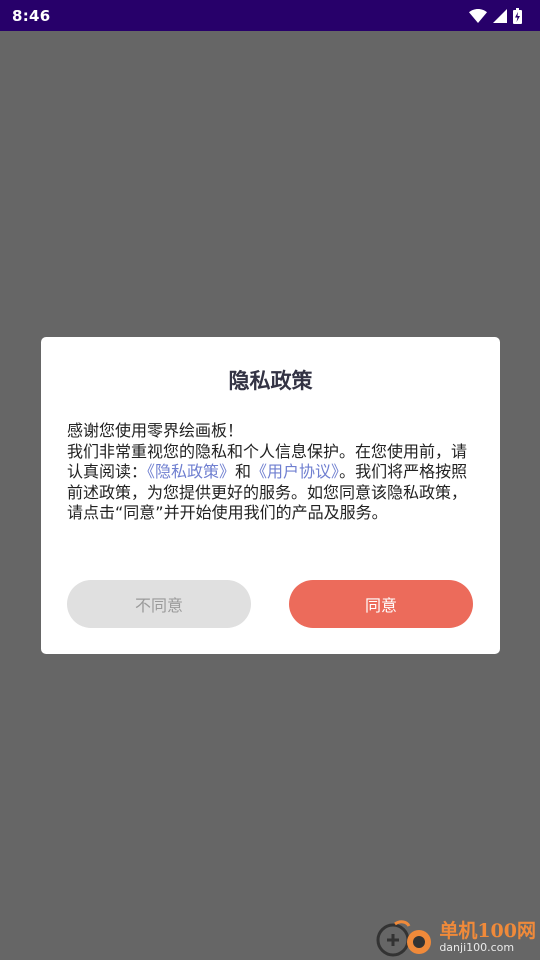 The width and height of the screenshot is (540, 960). I want to click on greeting-text: 感谢您使用零界绘画板！, so click(155, 430).